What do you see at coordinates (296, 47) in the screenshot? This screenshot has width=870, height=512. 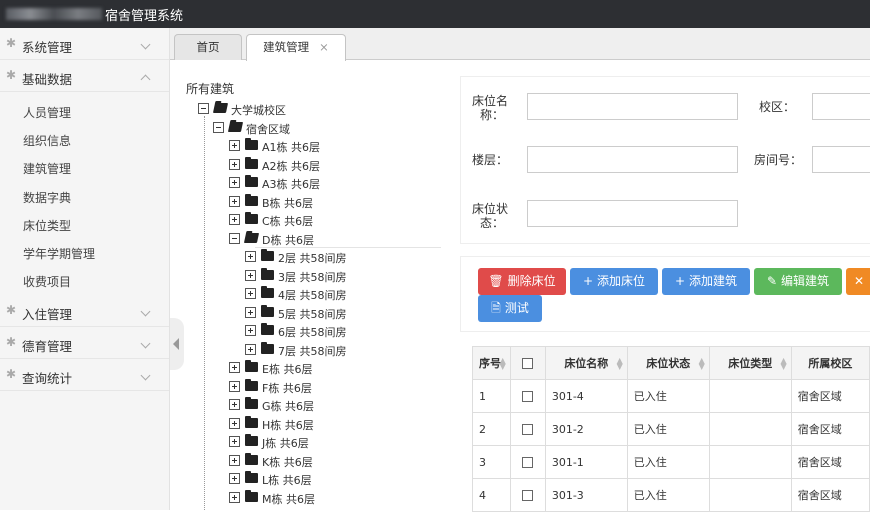 I see `tab-building-management: 建筑管理 ×` at bounding box center [296, 47].